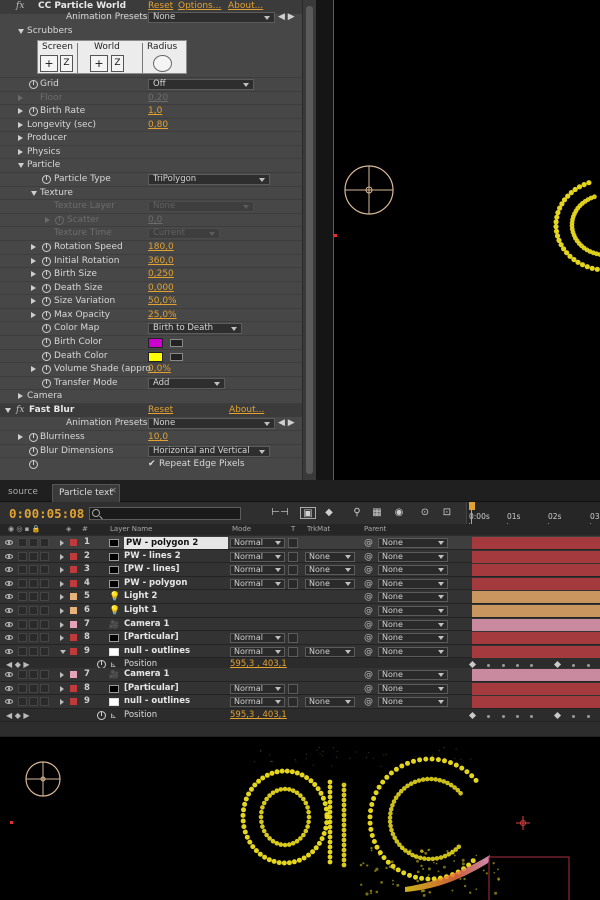 The image size is (600, 900). Describe the element at coordinates (151, 638) in the screenshot. I see `layer-name: [Particular]` at that location.